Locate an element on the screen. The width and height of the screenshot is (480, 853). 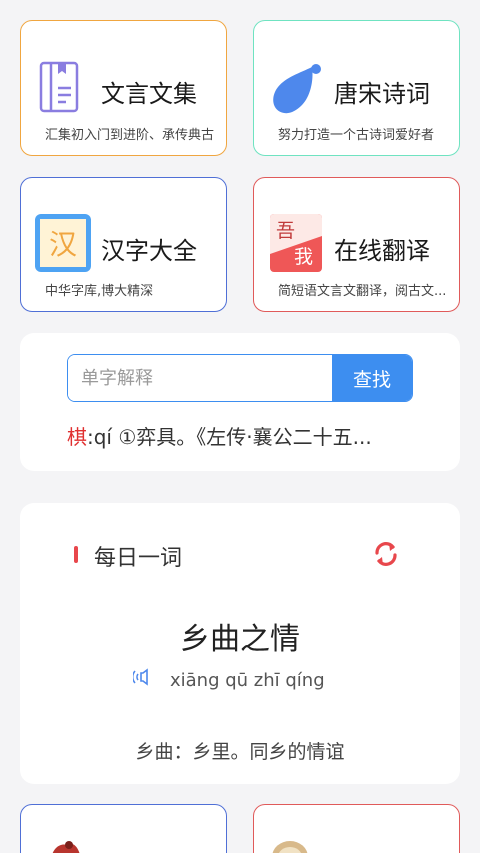
feature-card-tangsong: 唐宋诗词 努力打造一个古诗词爱好者 is located at coordinates (356, 88).